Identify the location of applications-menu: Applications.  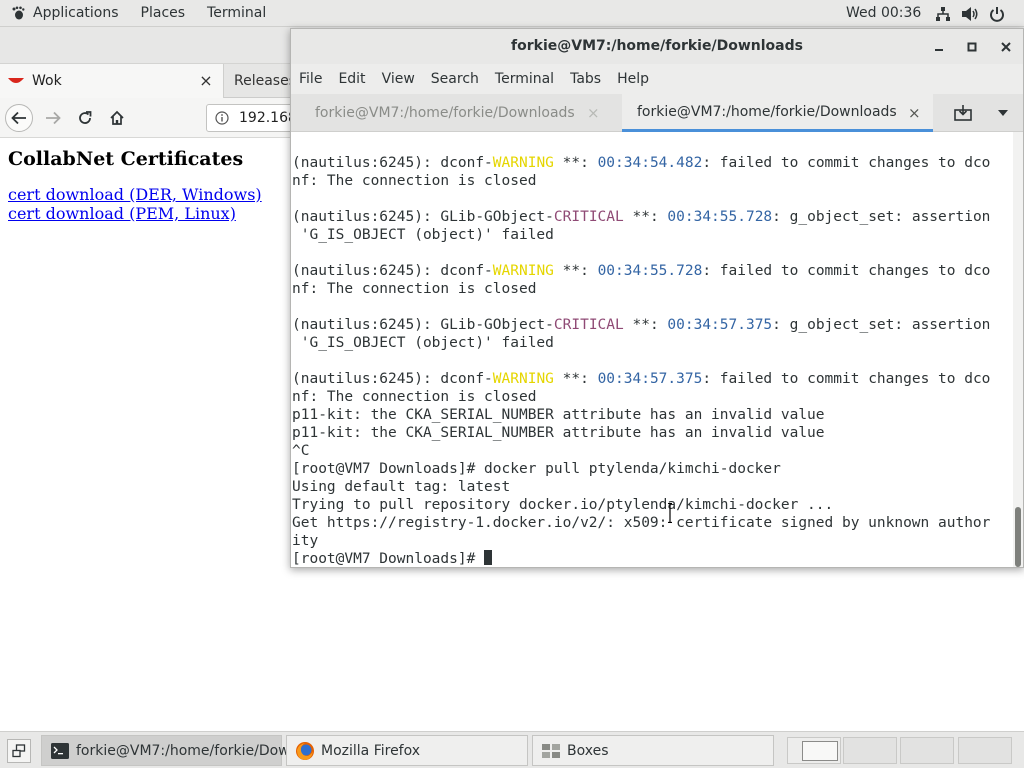
(65, 13).